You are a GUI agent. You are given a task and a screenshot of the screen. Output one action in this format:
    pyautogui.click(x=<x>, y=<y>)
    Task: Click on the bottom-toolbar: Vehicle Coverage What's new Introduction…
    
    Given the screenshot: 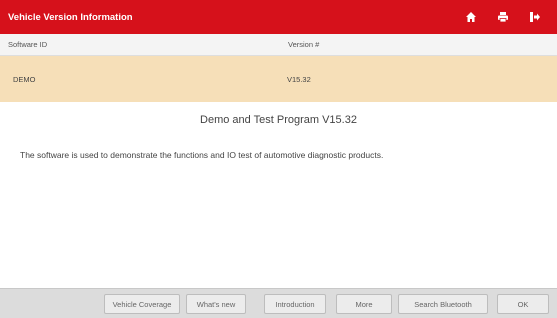 What is the action you would take?
    pyautogui.click(x=278, y=303)
    